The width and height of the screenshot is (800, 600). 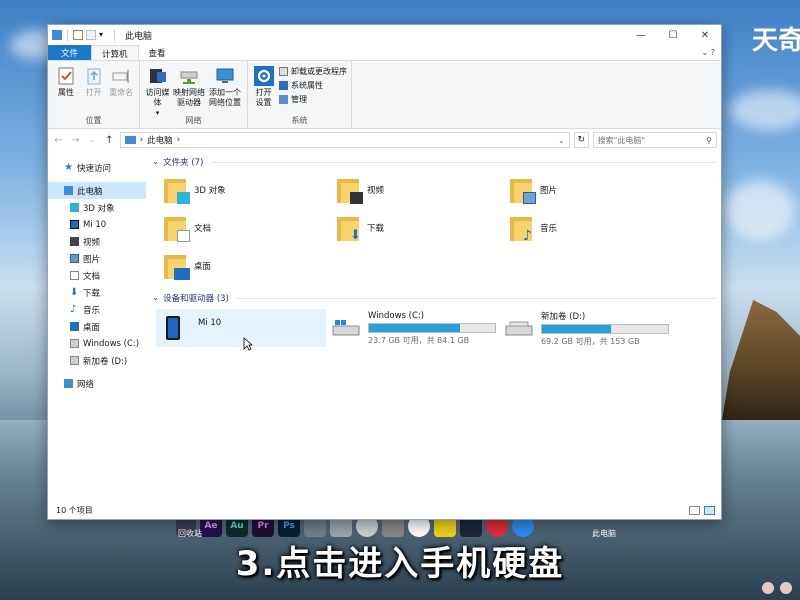 What do you see at coordinates (549, 191) in the screenshot?
I see `folder-label: 图片` at bounding box center [549, 191].